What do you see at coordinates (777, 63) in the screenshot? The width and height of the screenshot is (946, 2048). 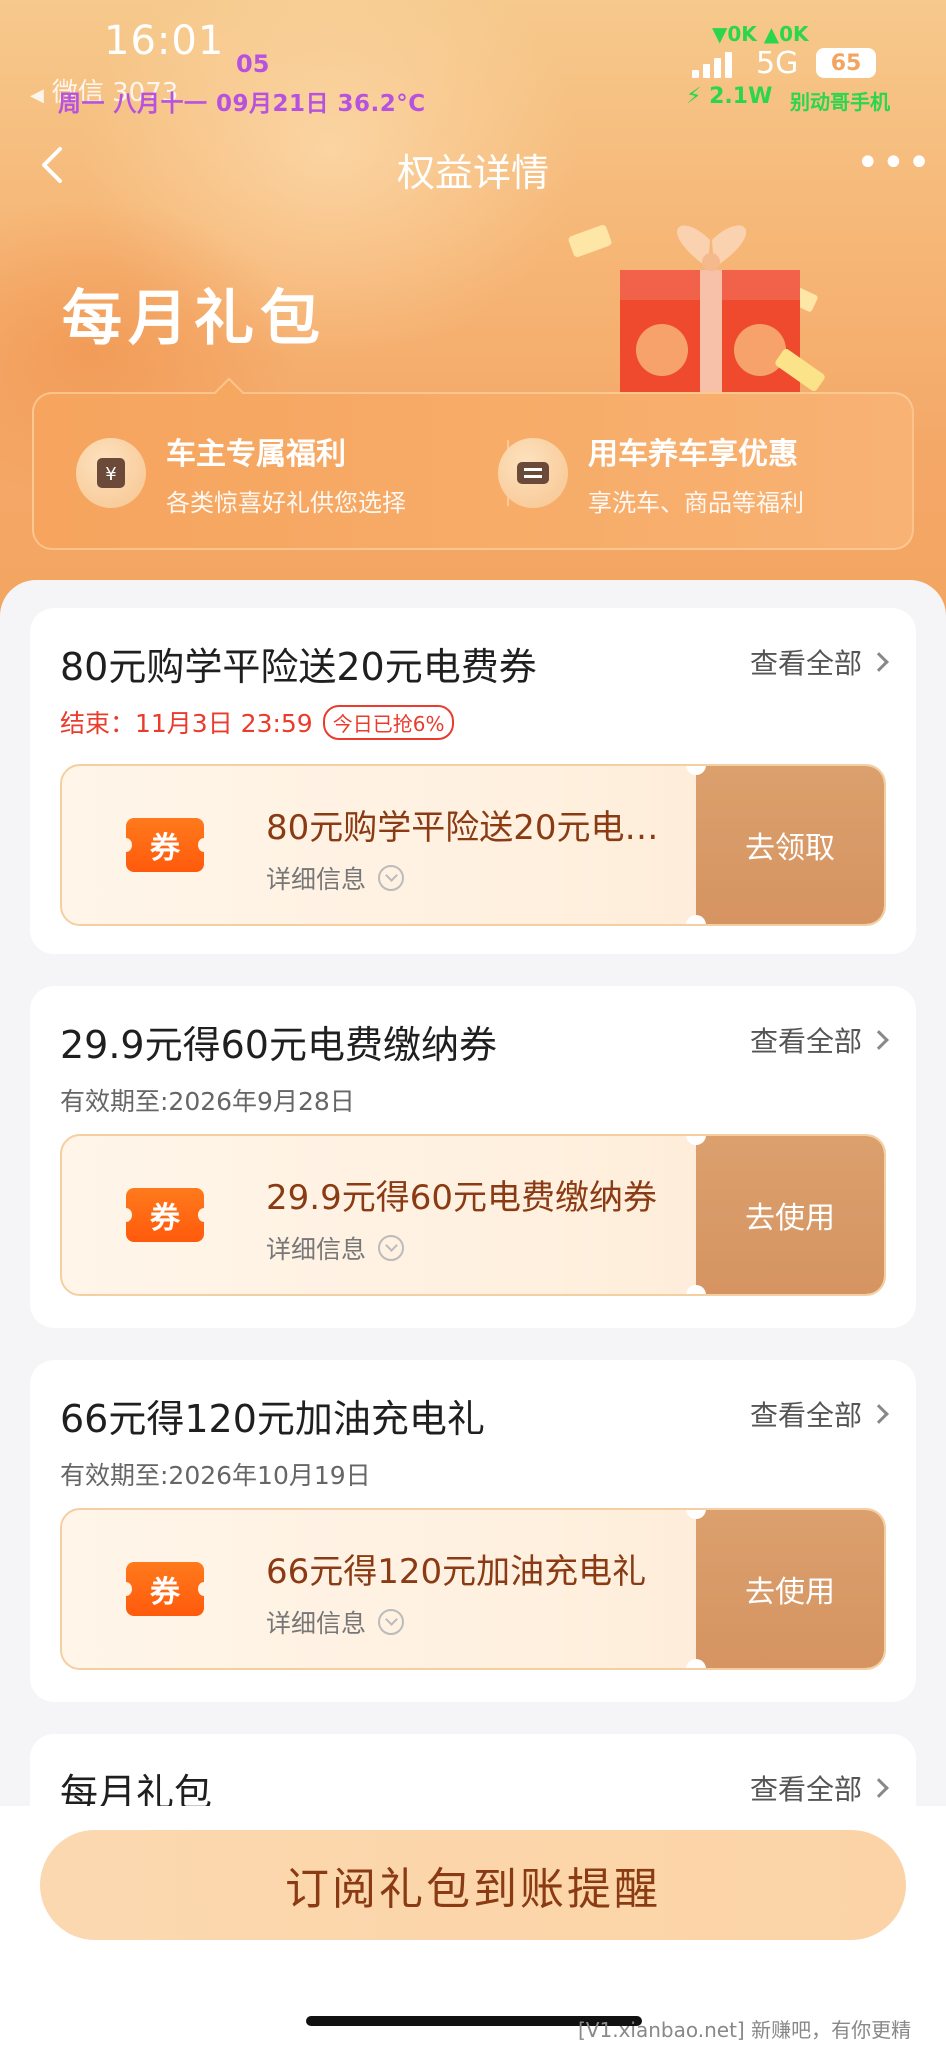 I see `status-network: 5G` at bounding box center [777, 63].